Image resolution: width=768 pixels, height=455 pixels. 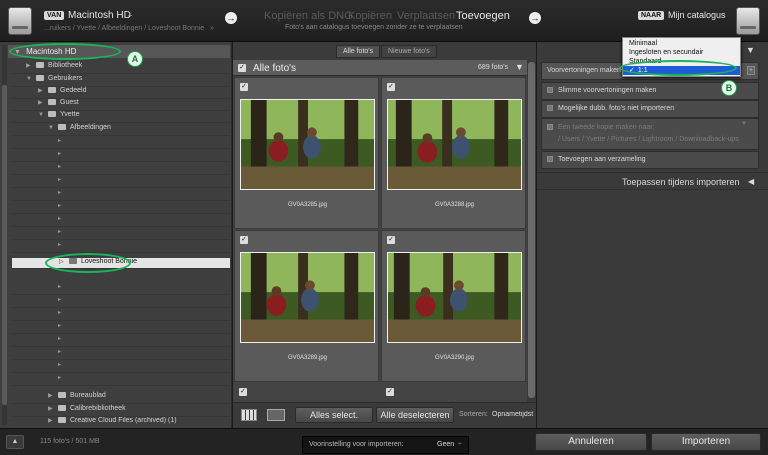 What do you see at coordinates (121, 105) in the screenshot?
I see `tree-item-guest: ▶ Guest` at bounding box center [121, 105].